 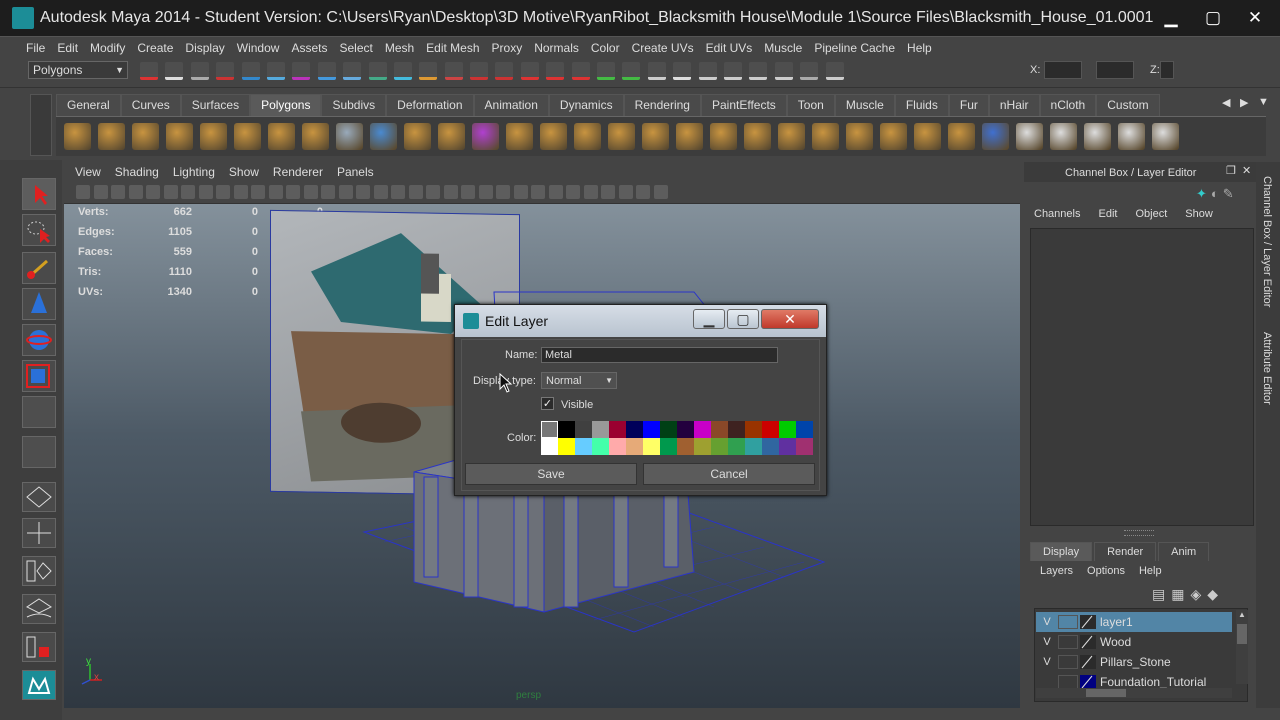 I want to click on four-view-layout-icon, so click(x=39, y=533).